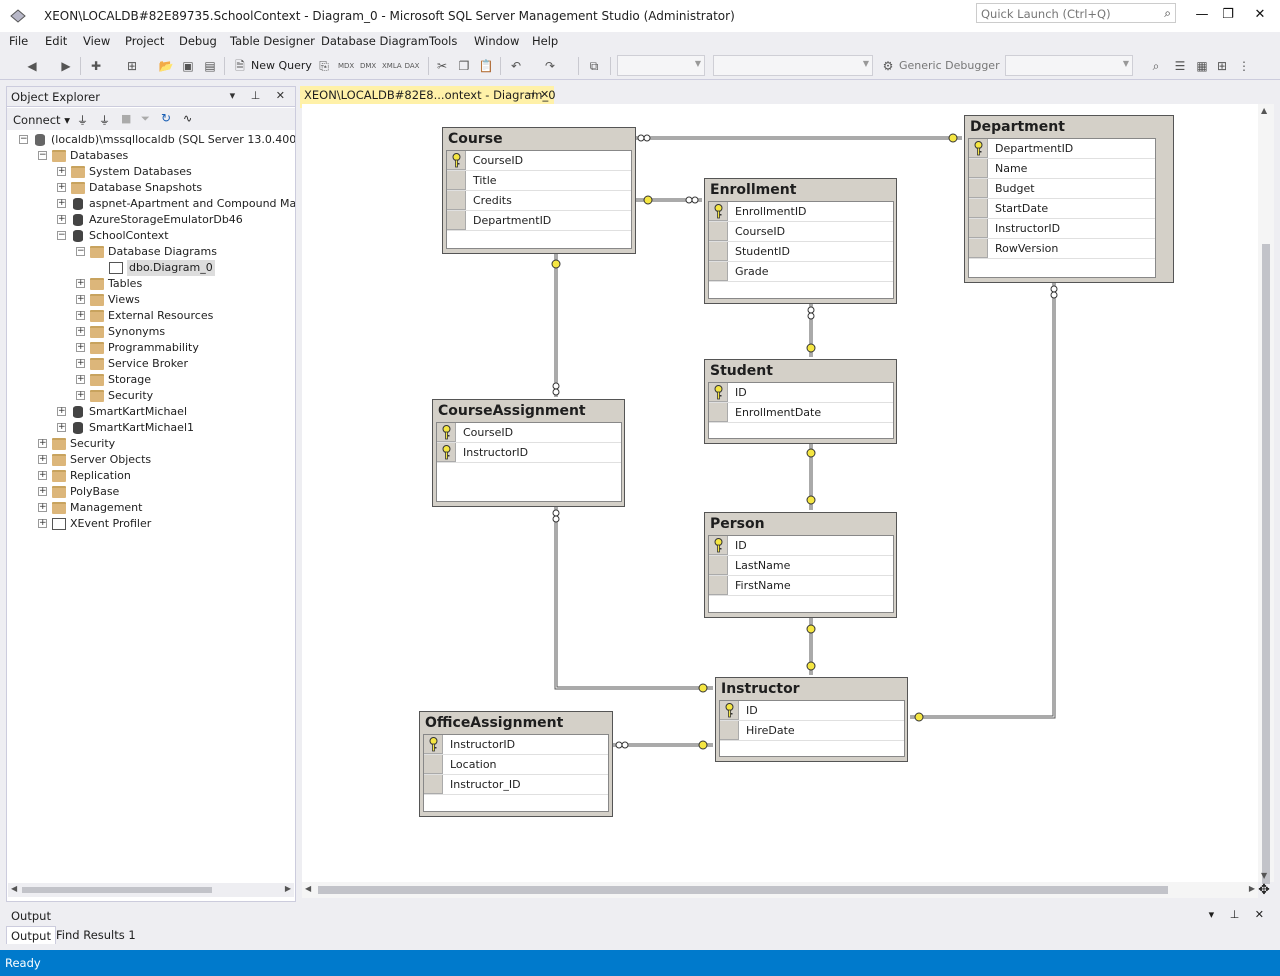 Image resolution: width=1280 pixels, height=976 pixels. I want to click on debugger-icon: ⚙, so click(888, 66).